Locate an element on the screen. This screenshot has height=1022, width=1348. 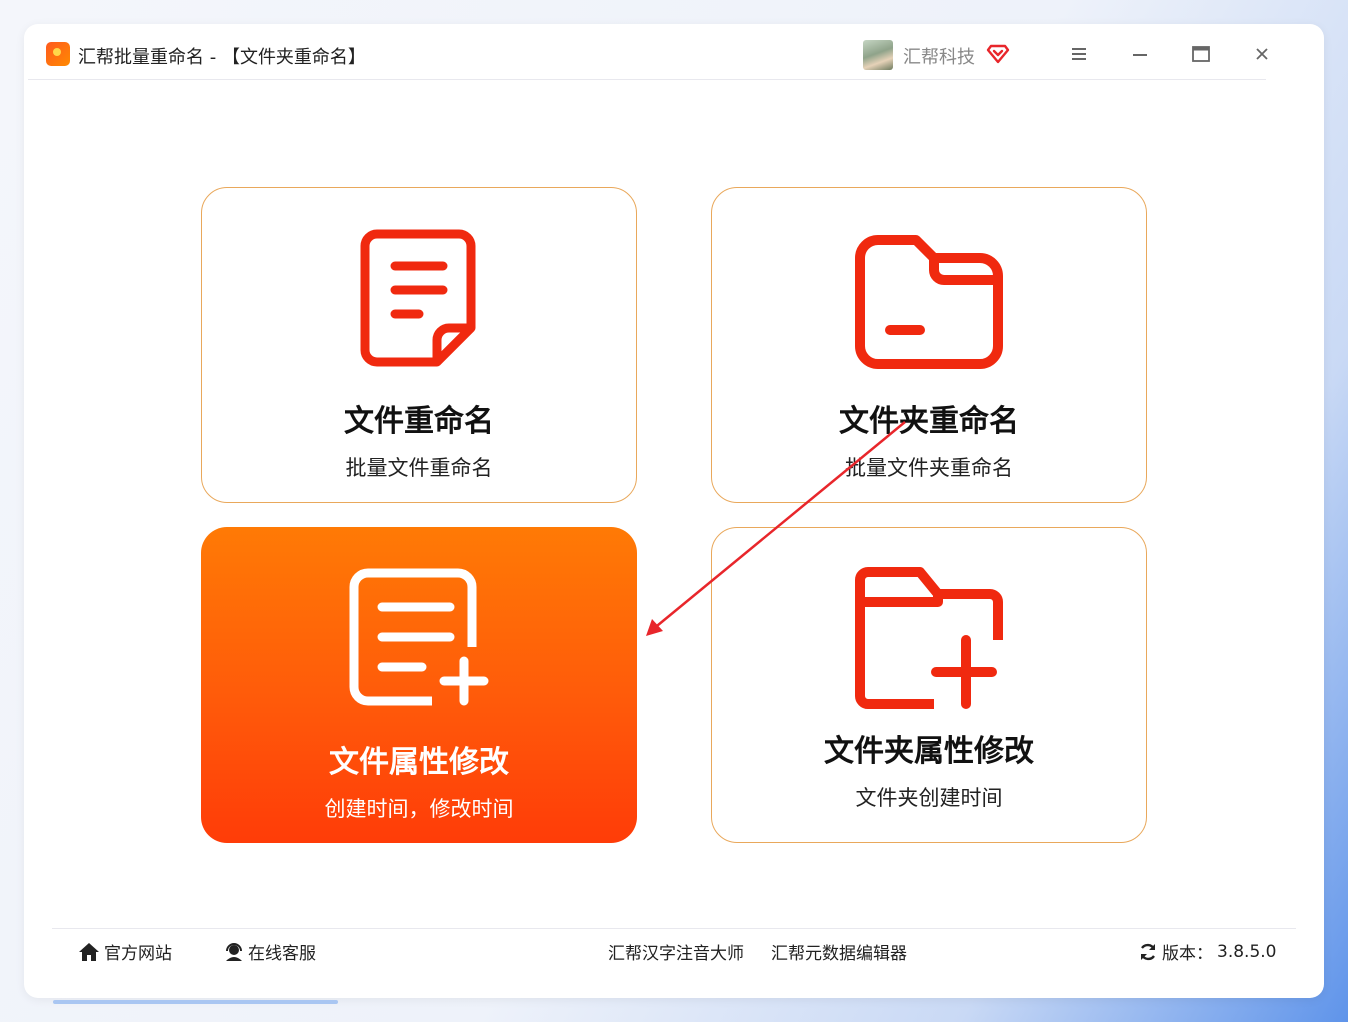
footer-bar: 官方网站 在线客服 汇帮汉字注音大师 汇帮元数据编辑器 版本： 3.8.5.0 is located at coordinates (674, 949).